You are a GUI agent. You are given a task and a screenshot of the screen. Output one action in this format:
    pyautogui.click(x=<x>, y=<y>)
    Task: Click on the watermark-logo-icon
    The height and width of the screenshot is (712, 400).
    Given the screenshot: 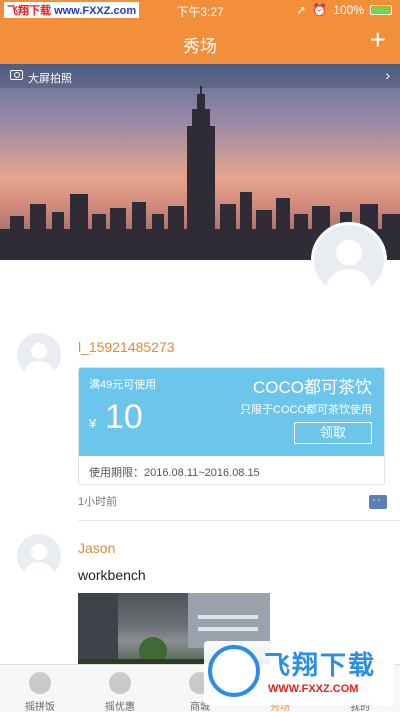 What is the action you would take?
    pyautogui.click(x=234, y=671)
    